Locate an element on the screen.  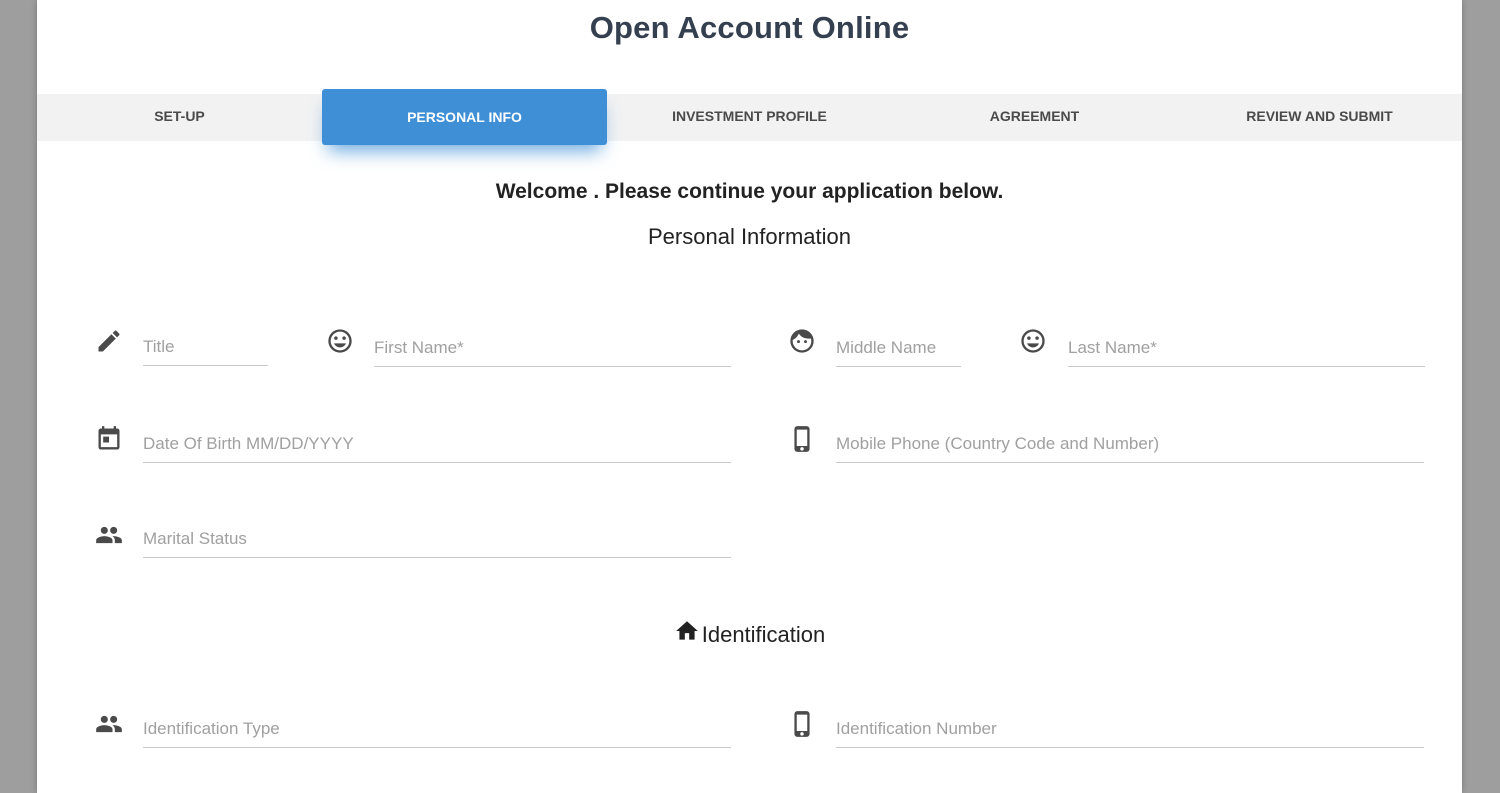
identification-heading-label: Identification is located at coordinates (763, 634).